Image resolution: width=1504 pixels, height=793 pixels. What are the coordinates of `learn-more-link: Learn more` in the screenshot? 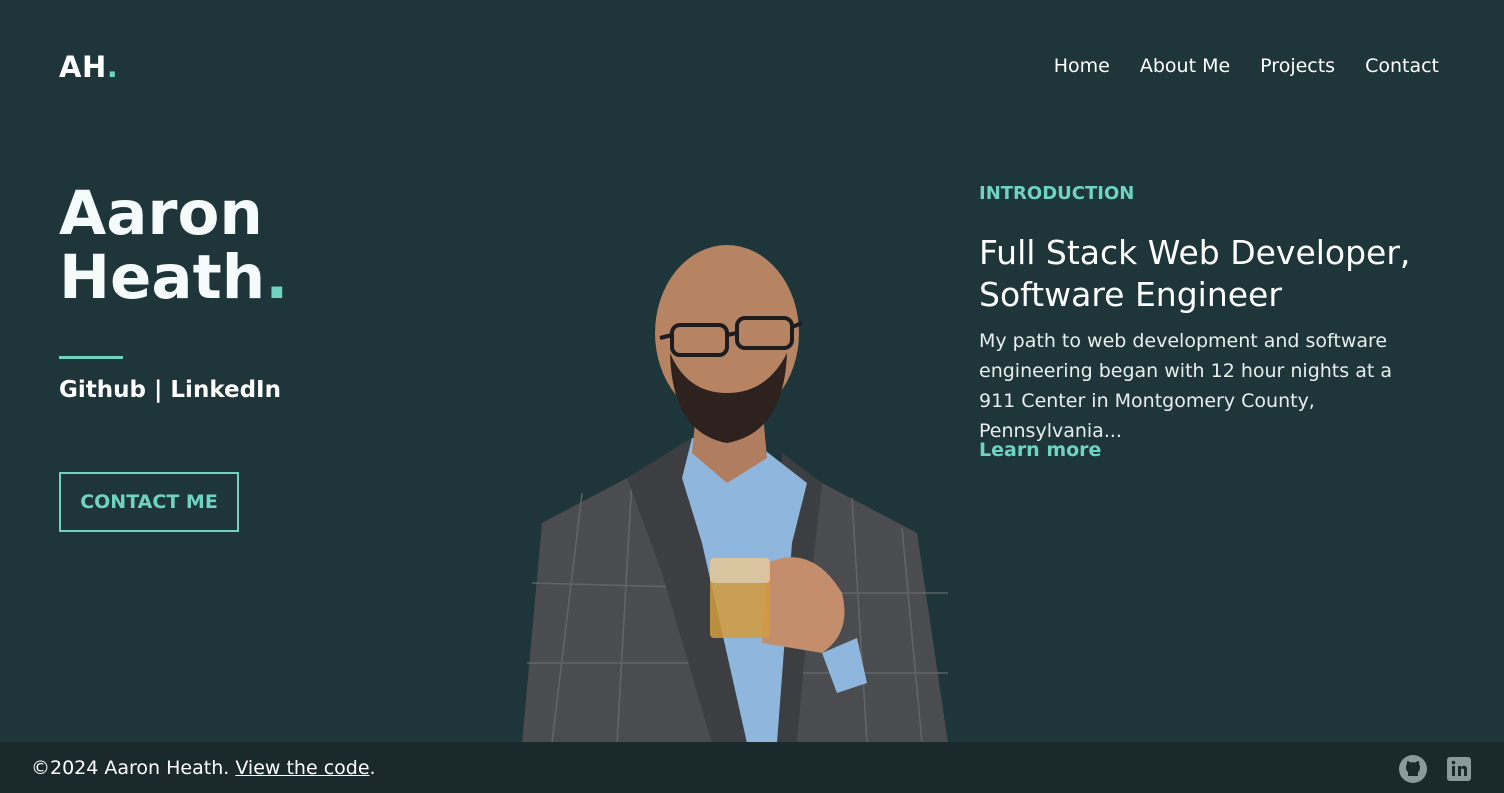 It's located at (1040, 450).